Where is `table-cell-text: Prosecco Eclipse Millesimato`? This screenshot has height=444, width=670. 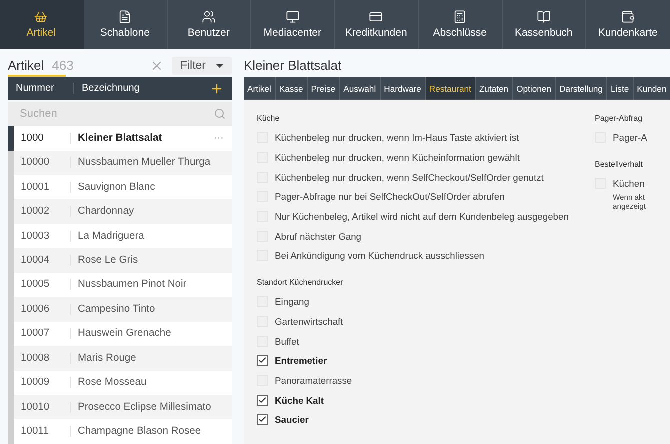
table-cell-text: Prosecco Eclipse Millesimato is located at coordinates (144, 407).